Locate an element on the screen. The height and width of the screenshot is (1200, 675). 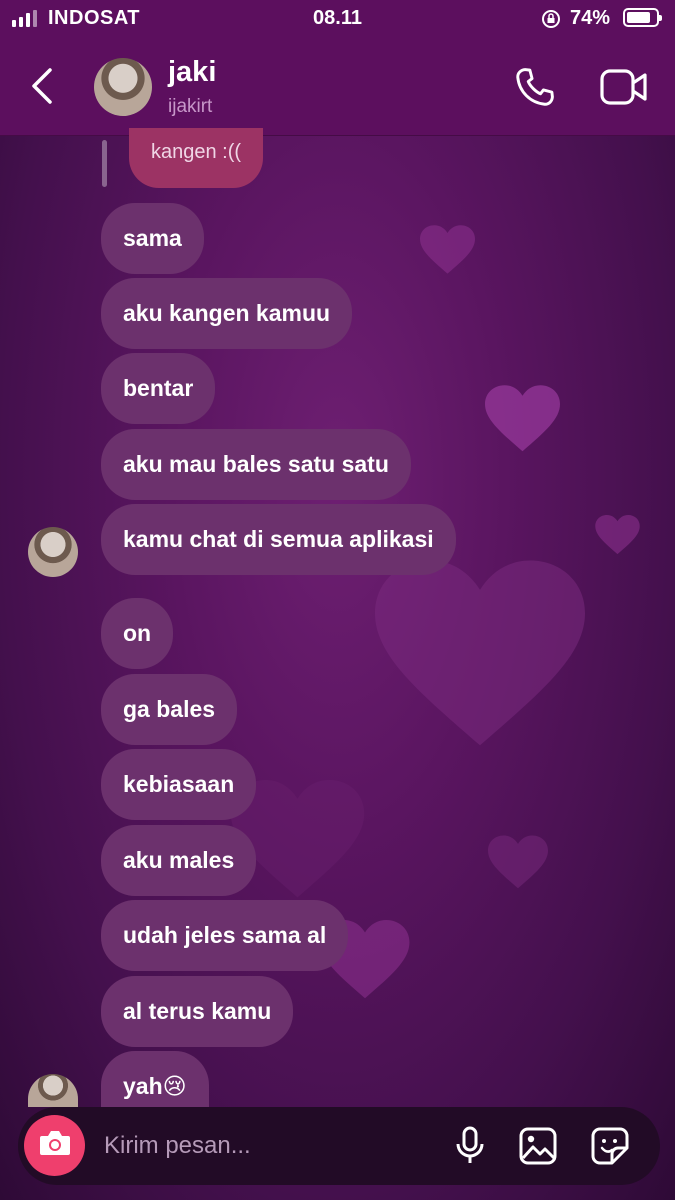
contact-name: jaki is located at coordinates (192, 72).